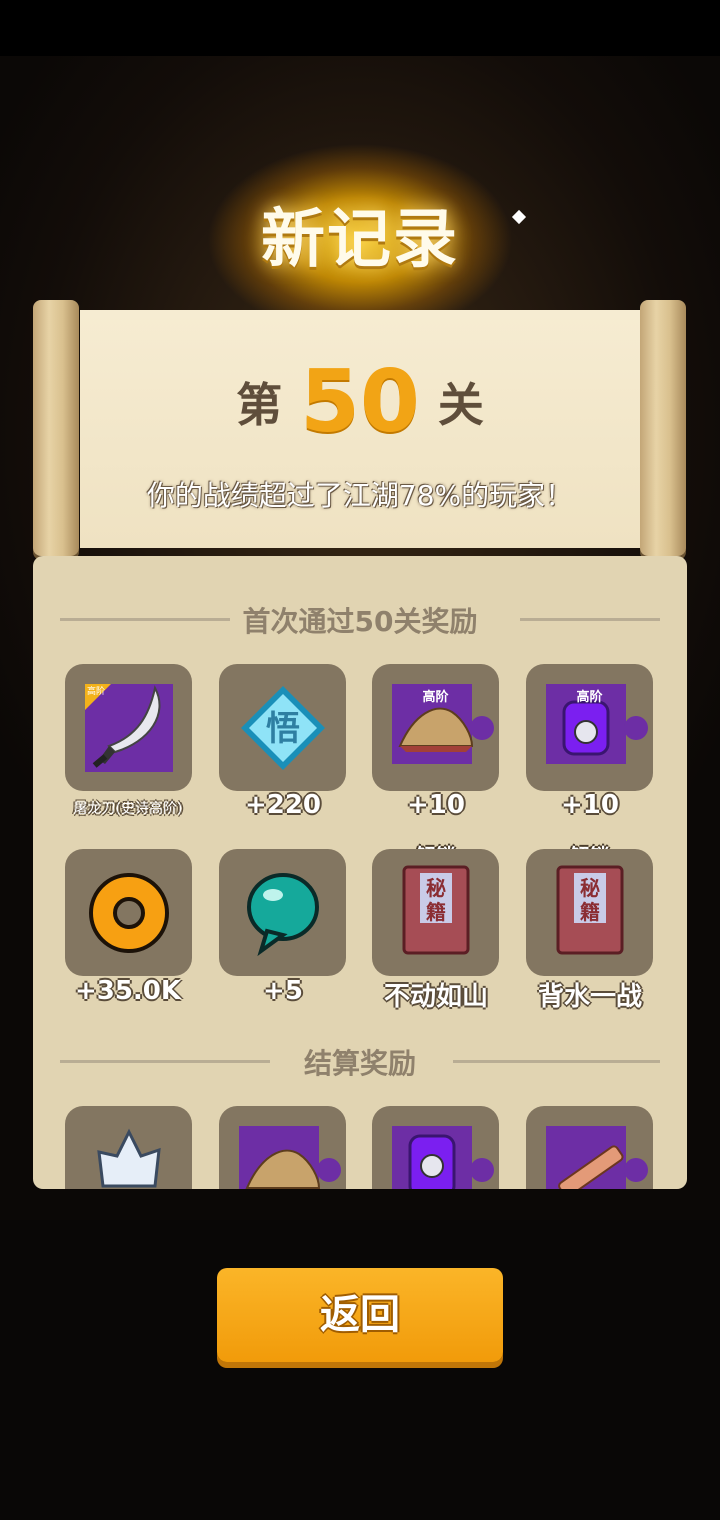 The image size is (720, 1520). I want to click on ranking-text: 你的战绩超过了江湖78%的玩家！, so click(360, 495).